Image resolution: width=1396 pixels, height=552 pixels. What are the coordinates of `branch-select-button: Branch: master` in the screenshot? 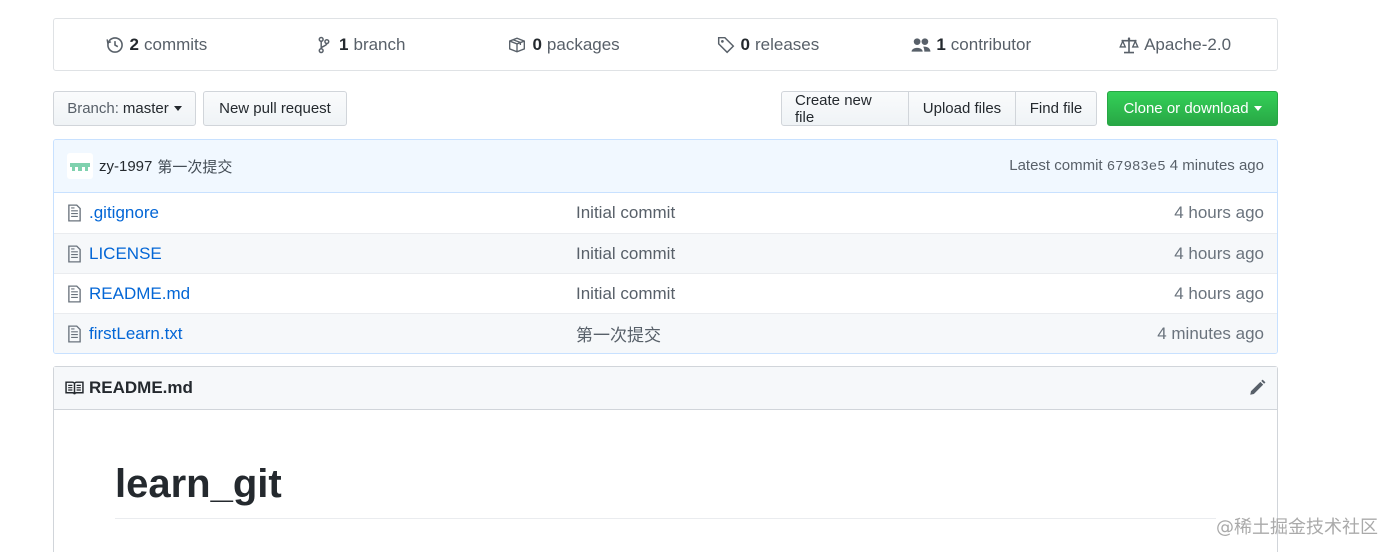 It's located at (124, 108).